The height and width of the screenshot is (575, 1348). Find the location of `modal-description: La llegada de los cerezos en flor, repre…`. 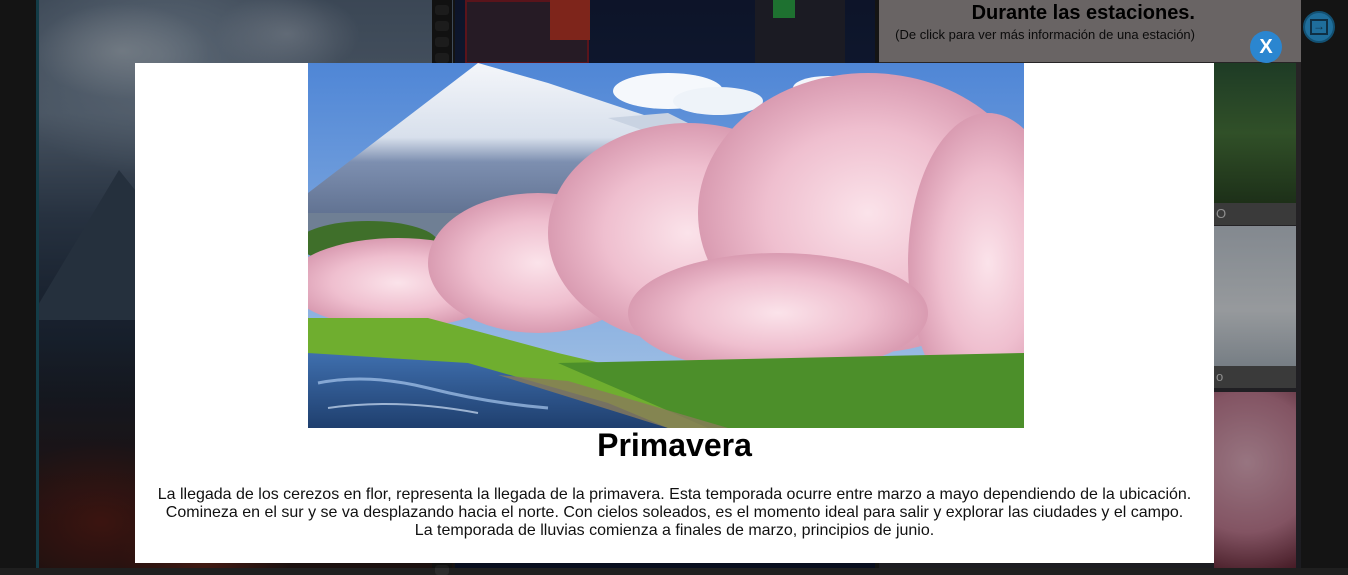

modal-description: La llegada de los cerezos en flor, repre… is located at coordinates (674, 512).